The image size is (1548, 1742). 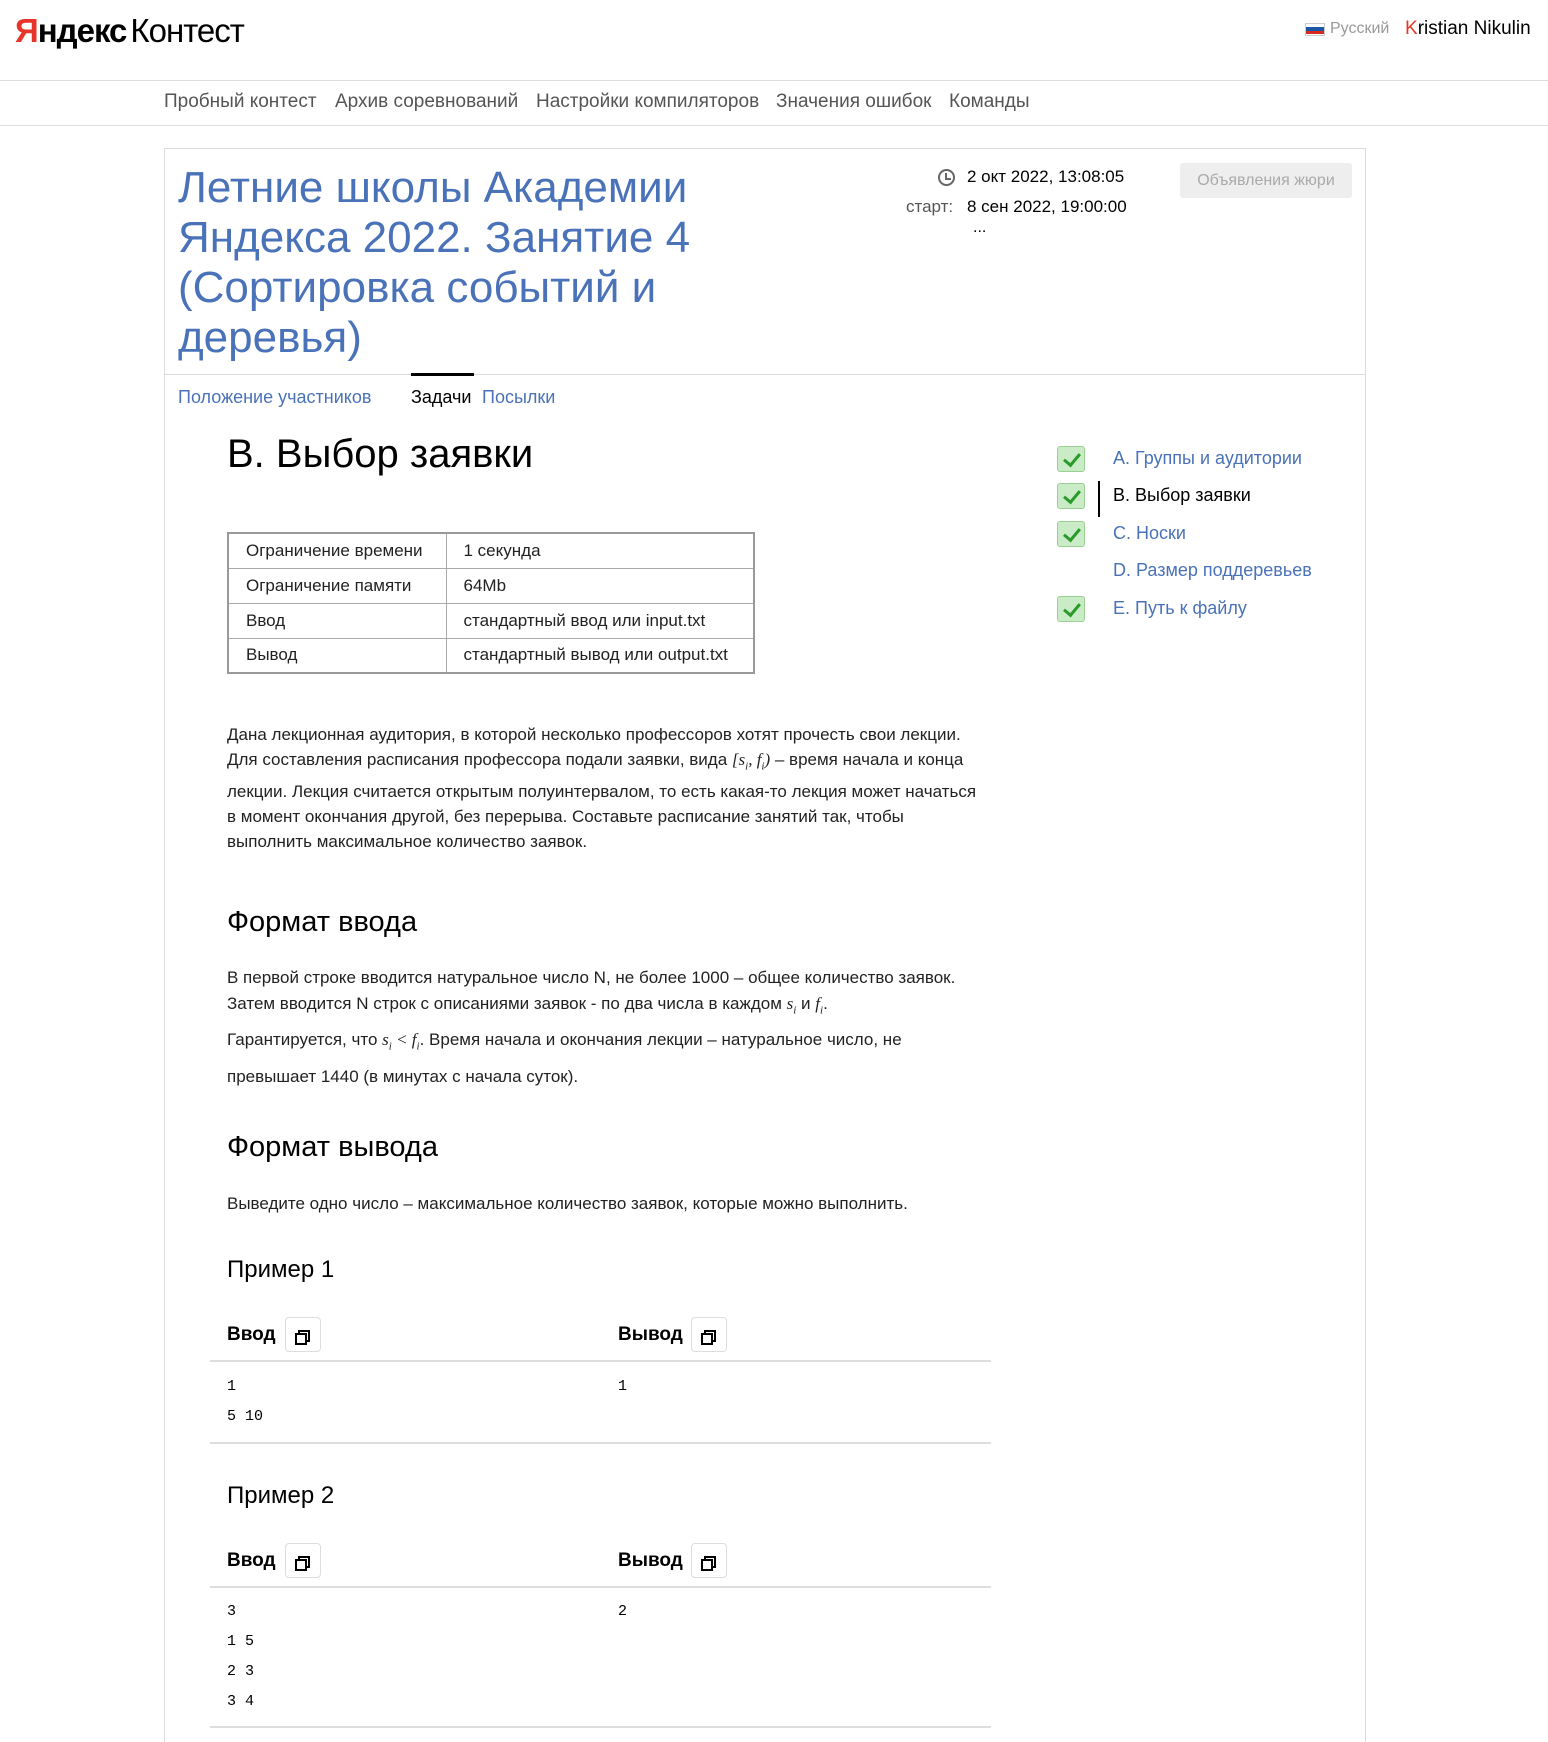 I want to click on user-name-link: Kristian Nikulin, so click(x=1468, y=29).